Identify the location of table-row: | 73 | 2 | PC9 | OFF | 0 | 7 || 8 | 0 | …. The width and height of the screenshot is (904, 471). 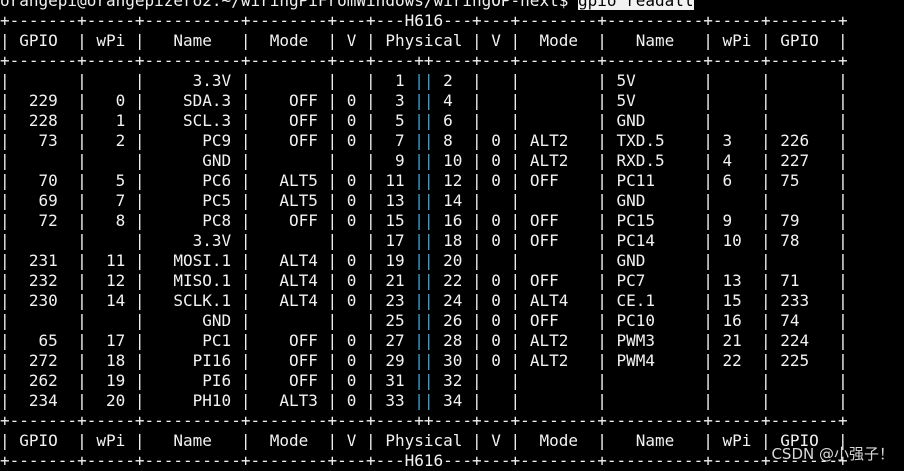
(424, 140).